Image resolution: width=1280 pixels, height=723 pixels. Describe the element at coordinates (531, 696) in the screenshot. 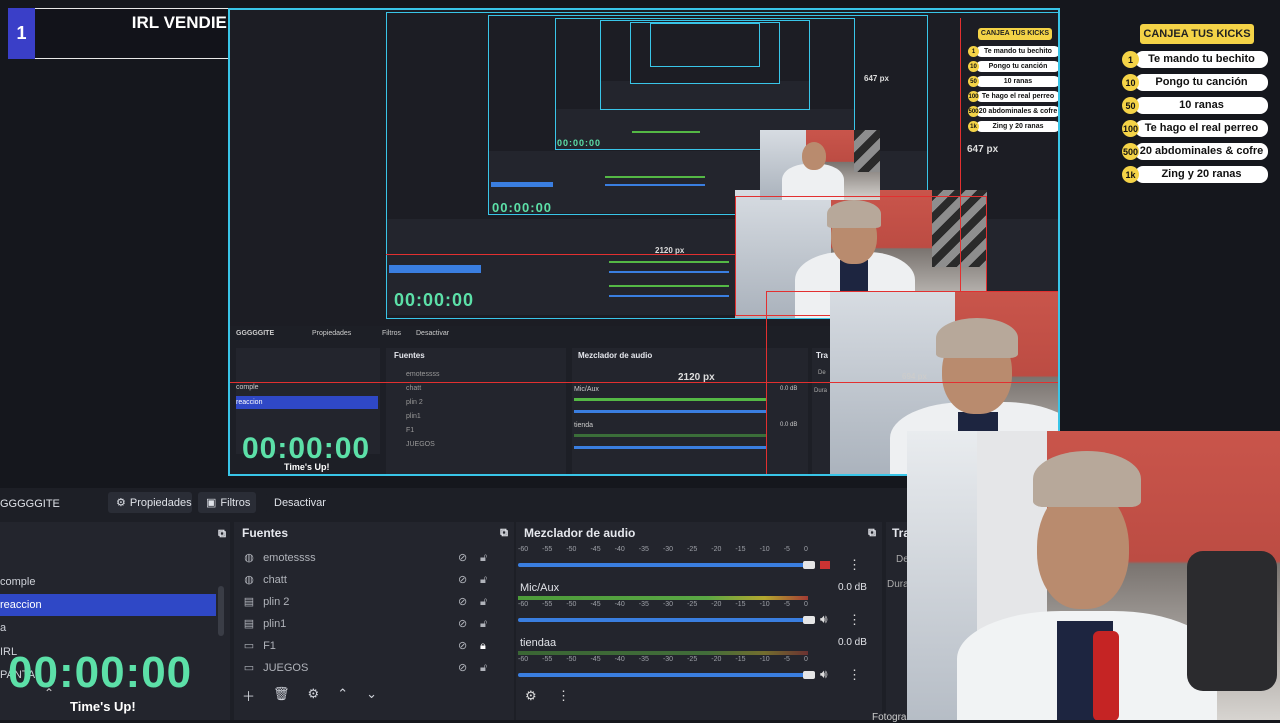

I see `mixer-settings-icon: ⚙` at that location.